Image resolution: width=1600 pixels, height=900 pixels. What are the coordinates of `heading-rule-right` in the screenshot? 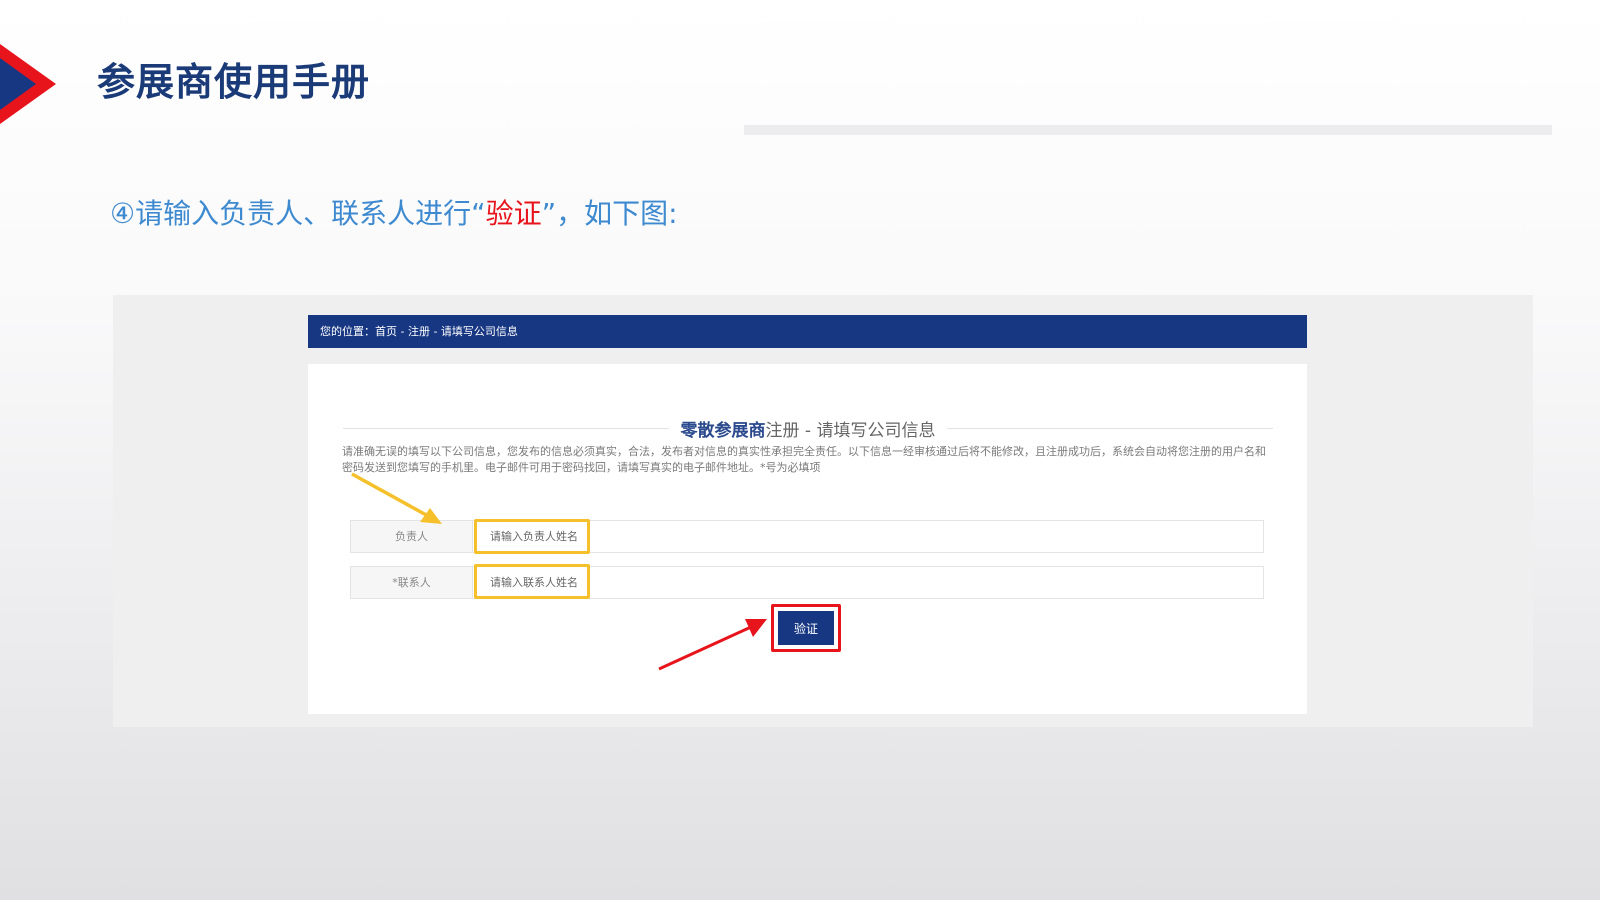 It's located at (1110, 428).